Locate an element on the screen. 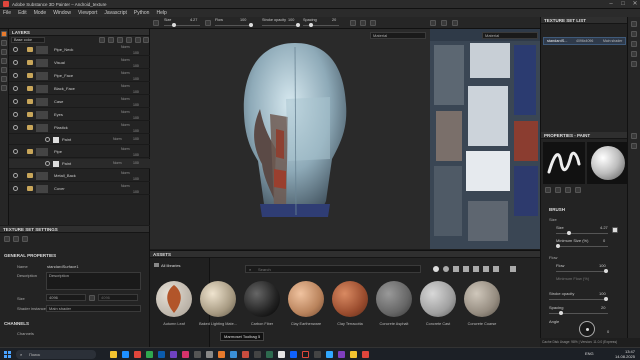 Image resolution: width=640 pixels, height=360 pixels. photoshop-icon is located at coordinates (329, 354).